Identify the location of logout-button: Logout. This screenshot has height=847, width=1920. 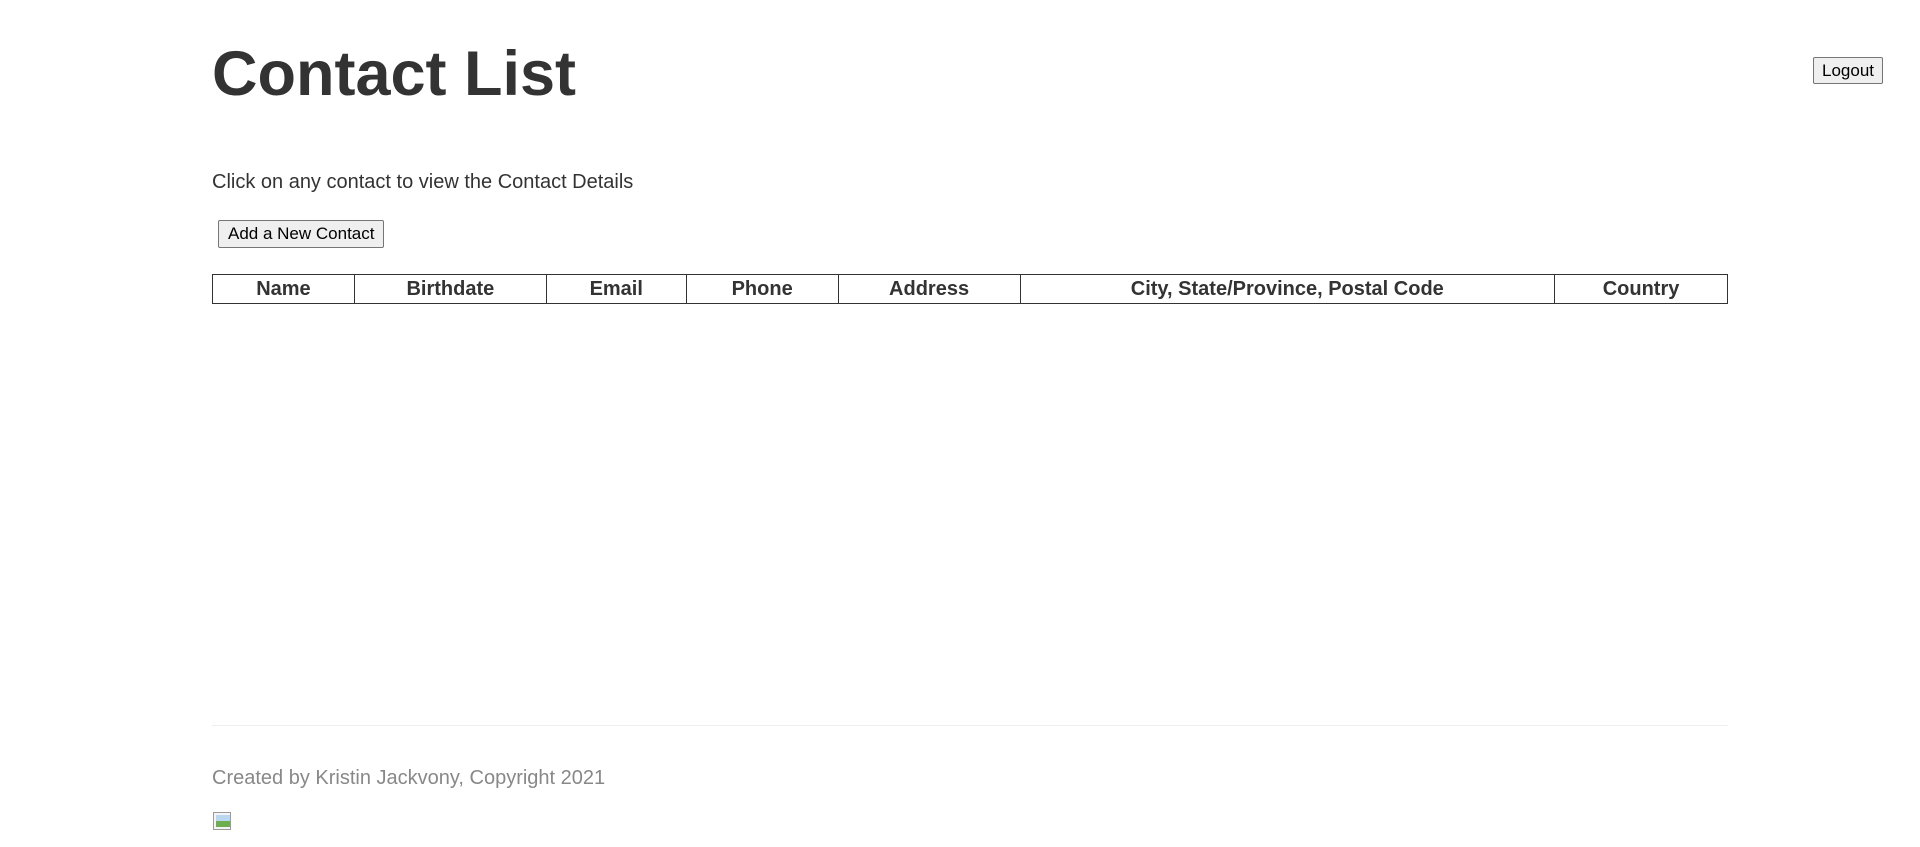
(1848, 70).